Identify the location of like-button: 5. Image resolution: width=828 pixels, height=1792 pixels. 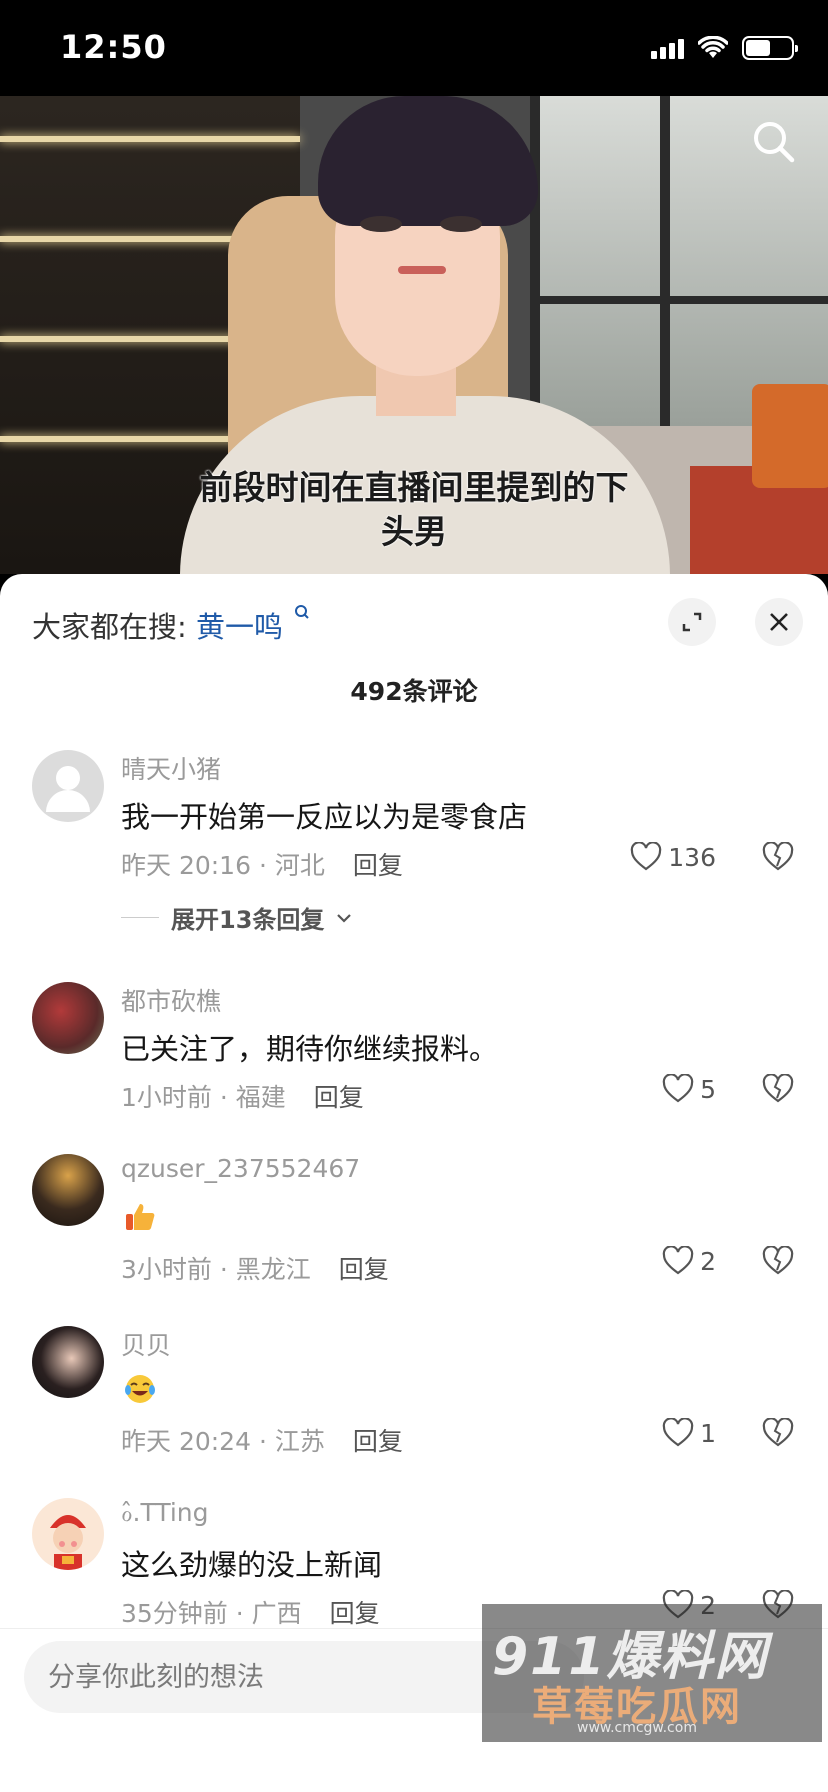
(689, 1089).